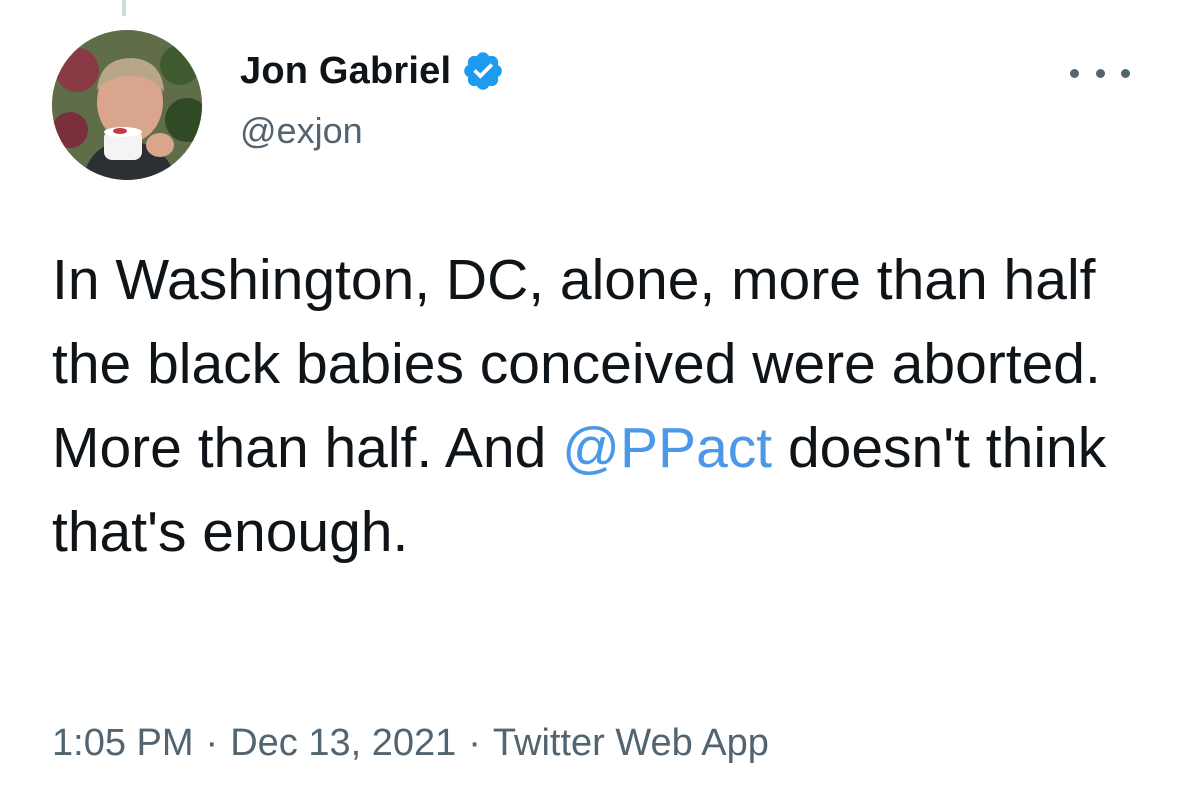 The width and height of the screenshot is (1179, 800). I want to click on avatar, so click(127, 105).